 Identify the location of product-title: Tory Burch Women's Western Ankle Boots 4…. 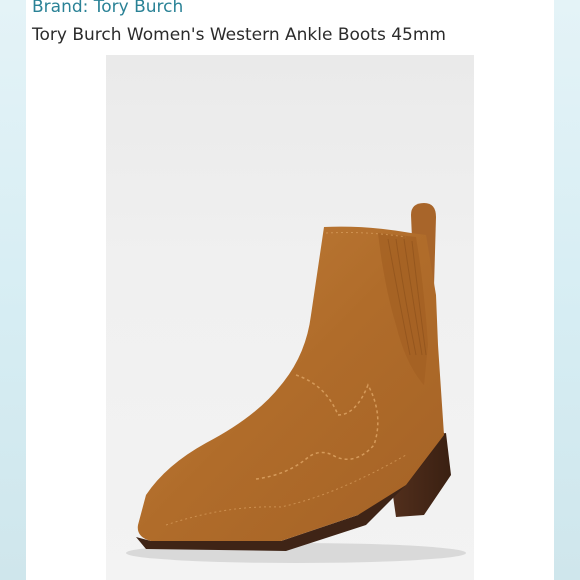
(239, 35).